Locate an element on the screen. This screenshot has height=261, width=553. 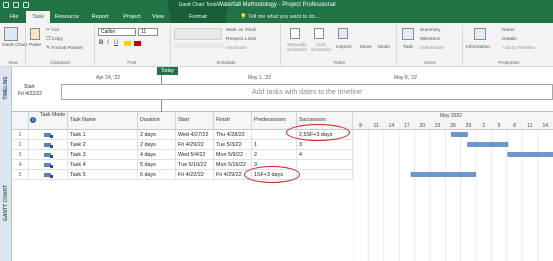
tab-task: Task is located at coordinates (38, 17).